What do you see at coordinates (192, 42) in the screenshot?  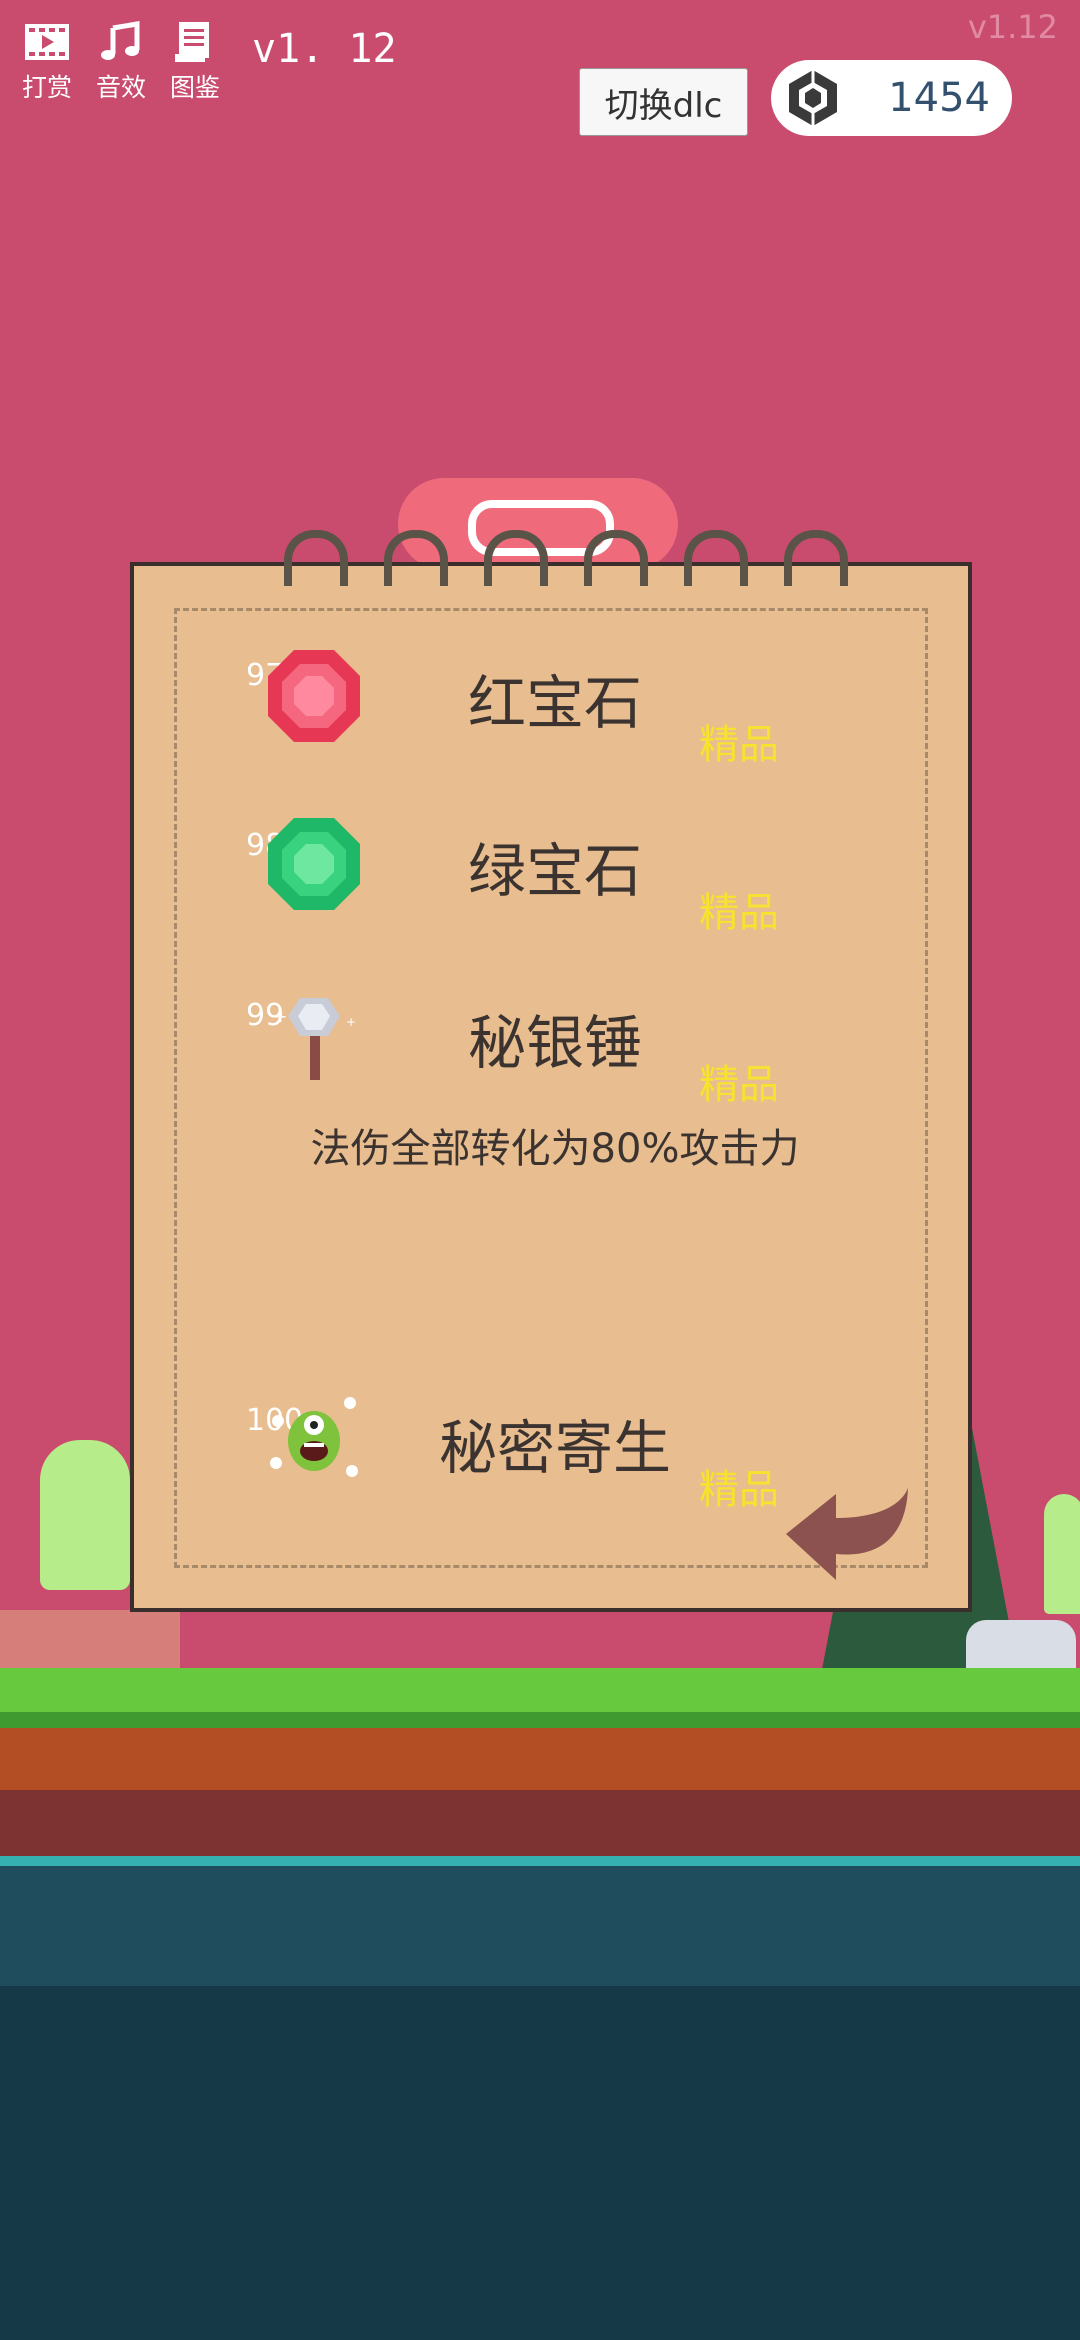 I see `document-icon` at bounding box center [192, 42].